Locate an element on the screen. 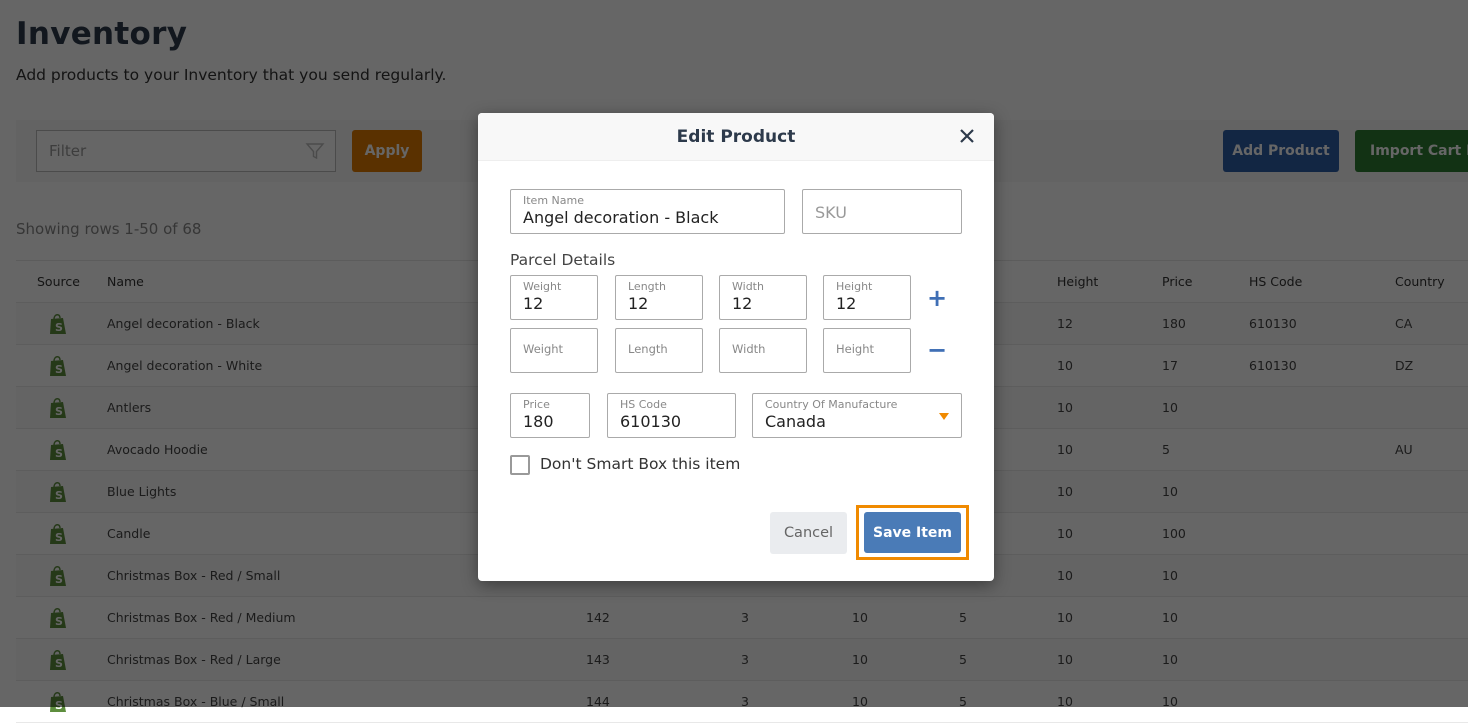  item-name-label: Item Name is located at coordinates (553, 200).